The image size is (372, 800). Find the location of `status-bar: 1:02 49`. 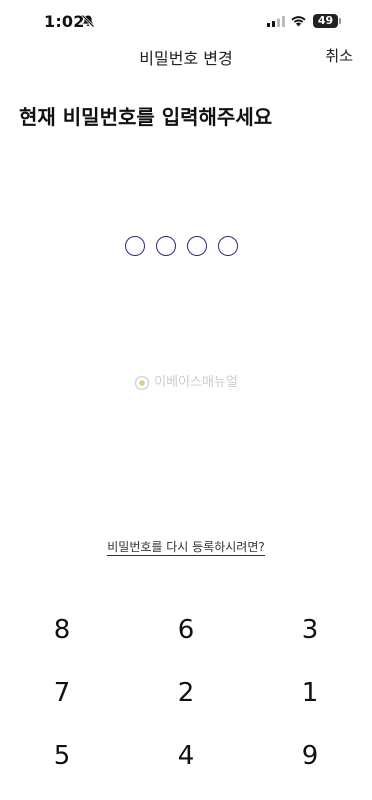

status-bar: 1:02 49 is located at coordinates (186, 22).